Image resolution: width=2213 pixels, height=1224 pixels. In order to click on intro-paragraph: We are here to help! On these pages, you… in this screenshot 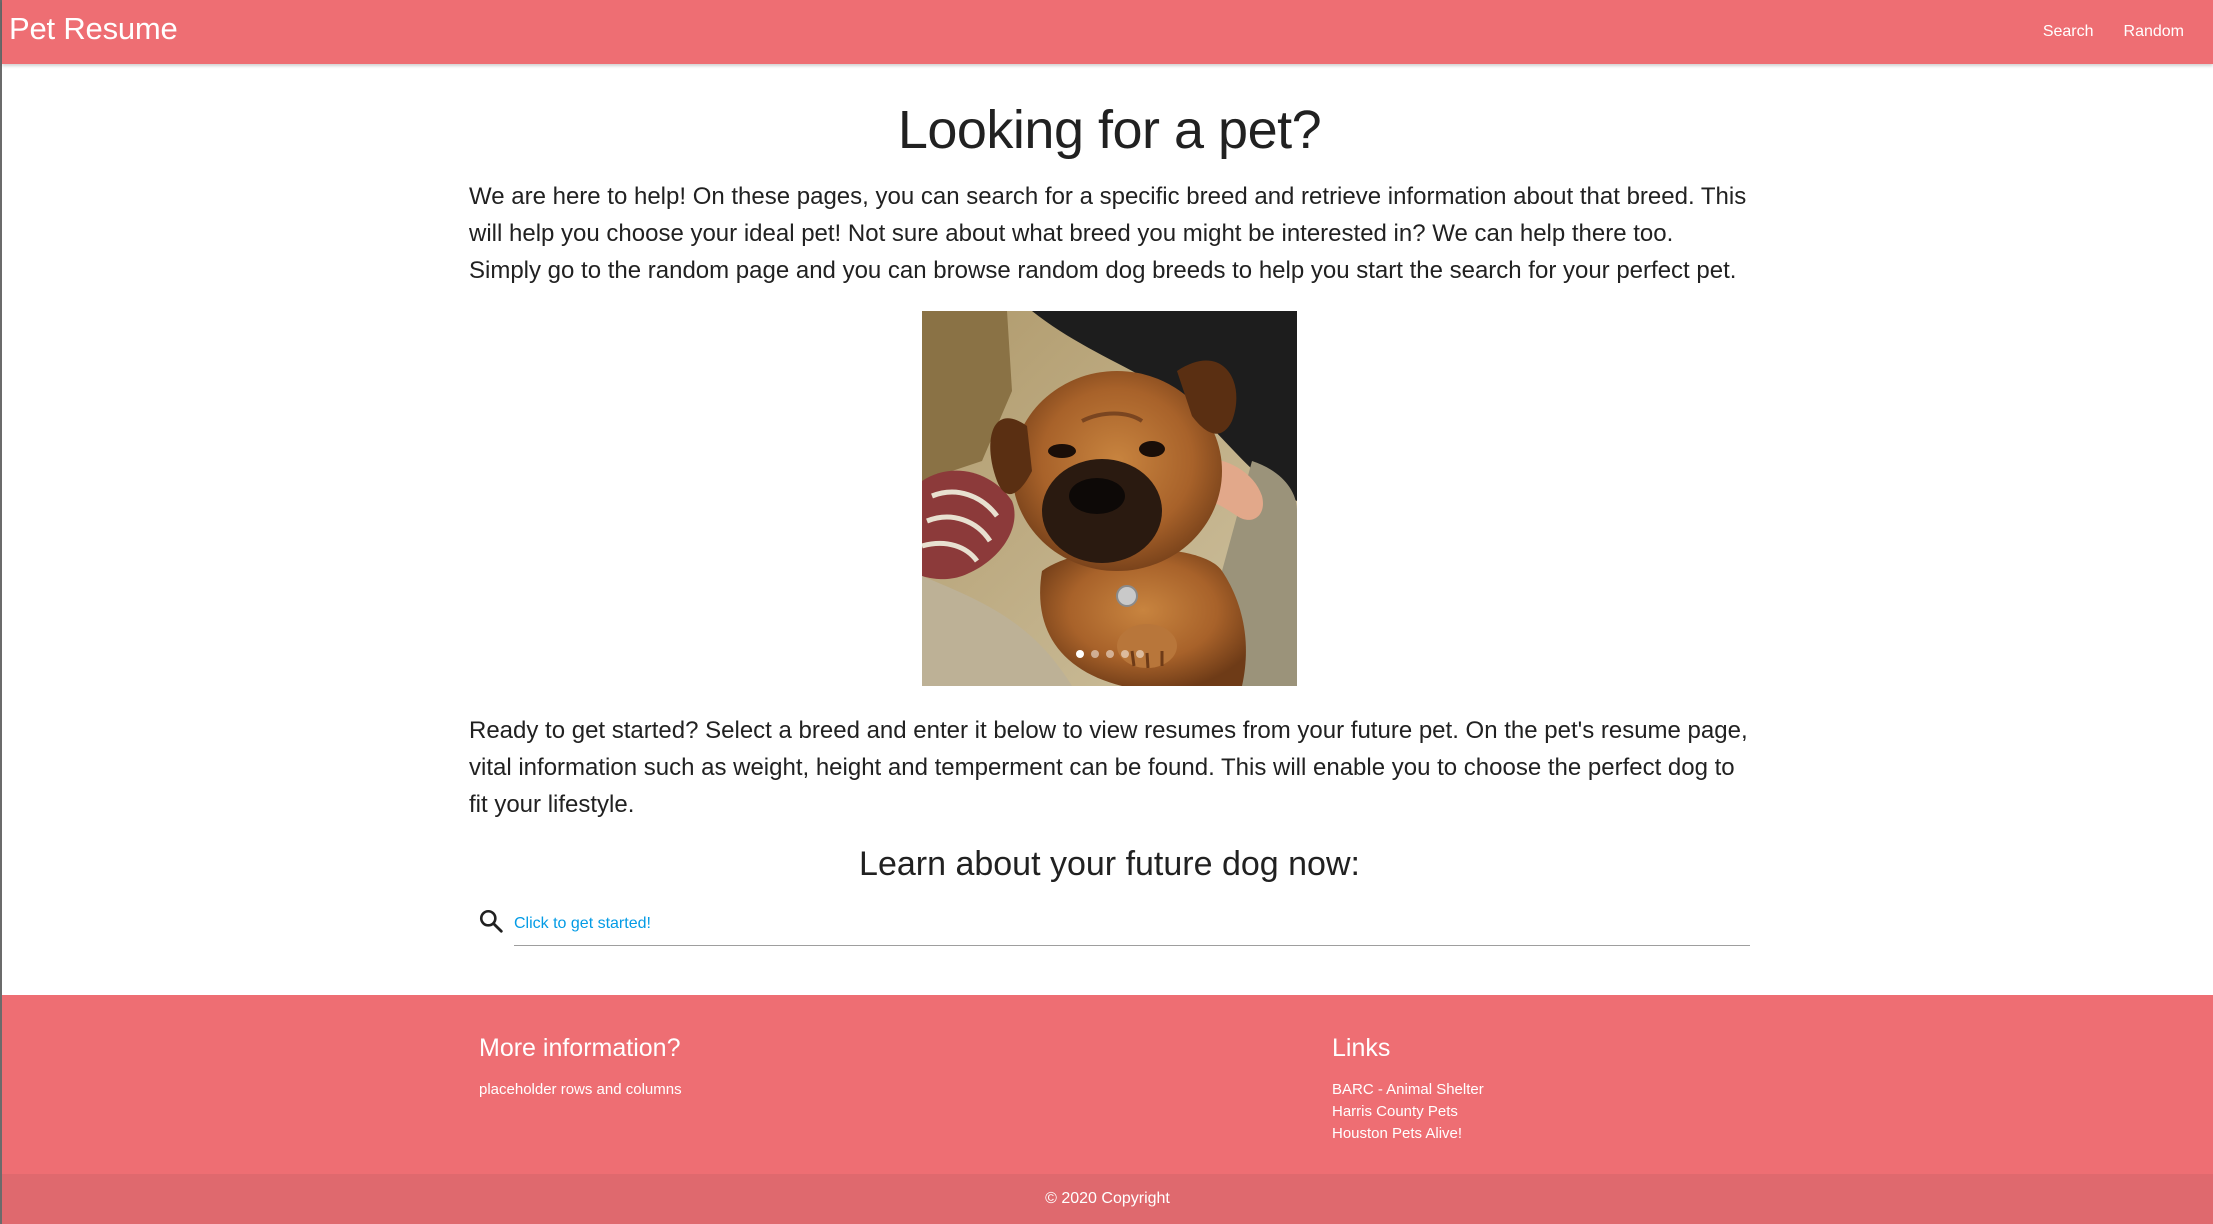, I will do `click(1108, 233)`.